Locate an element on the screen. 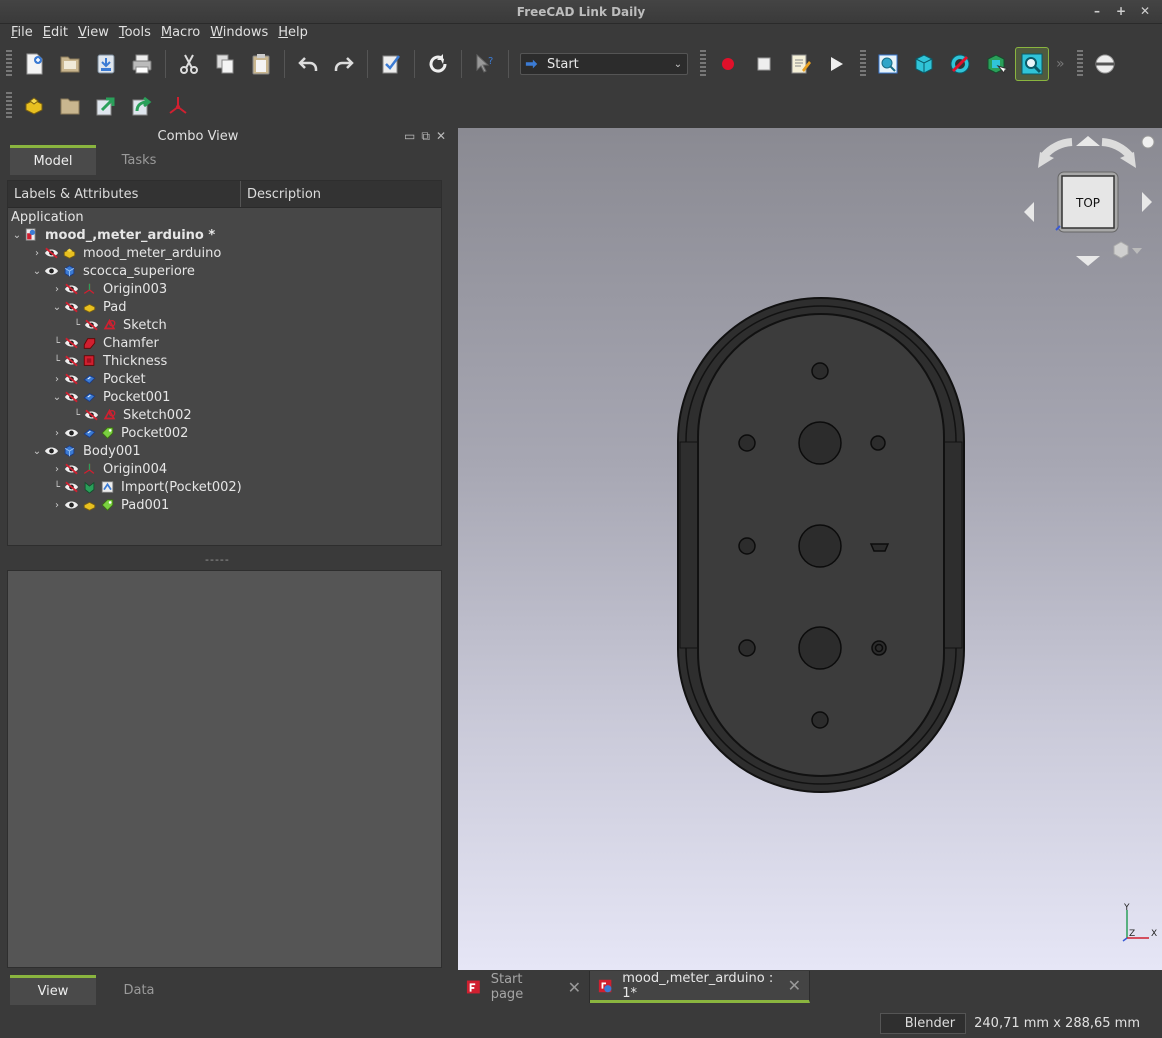 The height and width of the screenshot is (1038, 1162). execute-macro-button is located at coordinates (836, 64).